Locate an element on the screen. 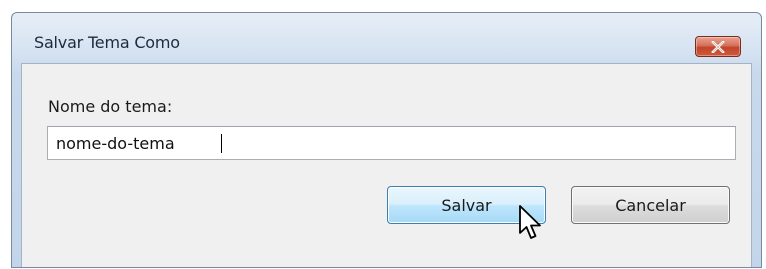 The height and width of the screenshot is (269, 766). close-button is located at coordinates (718, 46).